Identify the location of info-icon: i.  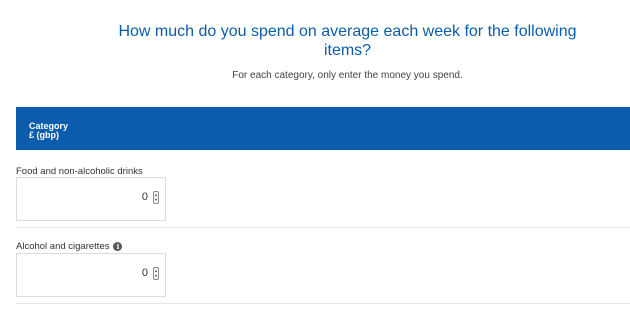
(118, 246).